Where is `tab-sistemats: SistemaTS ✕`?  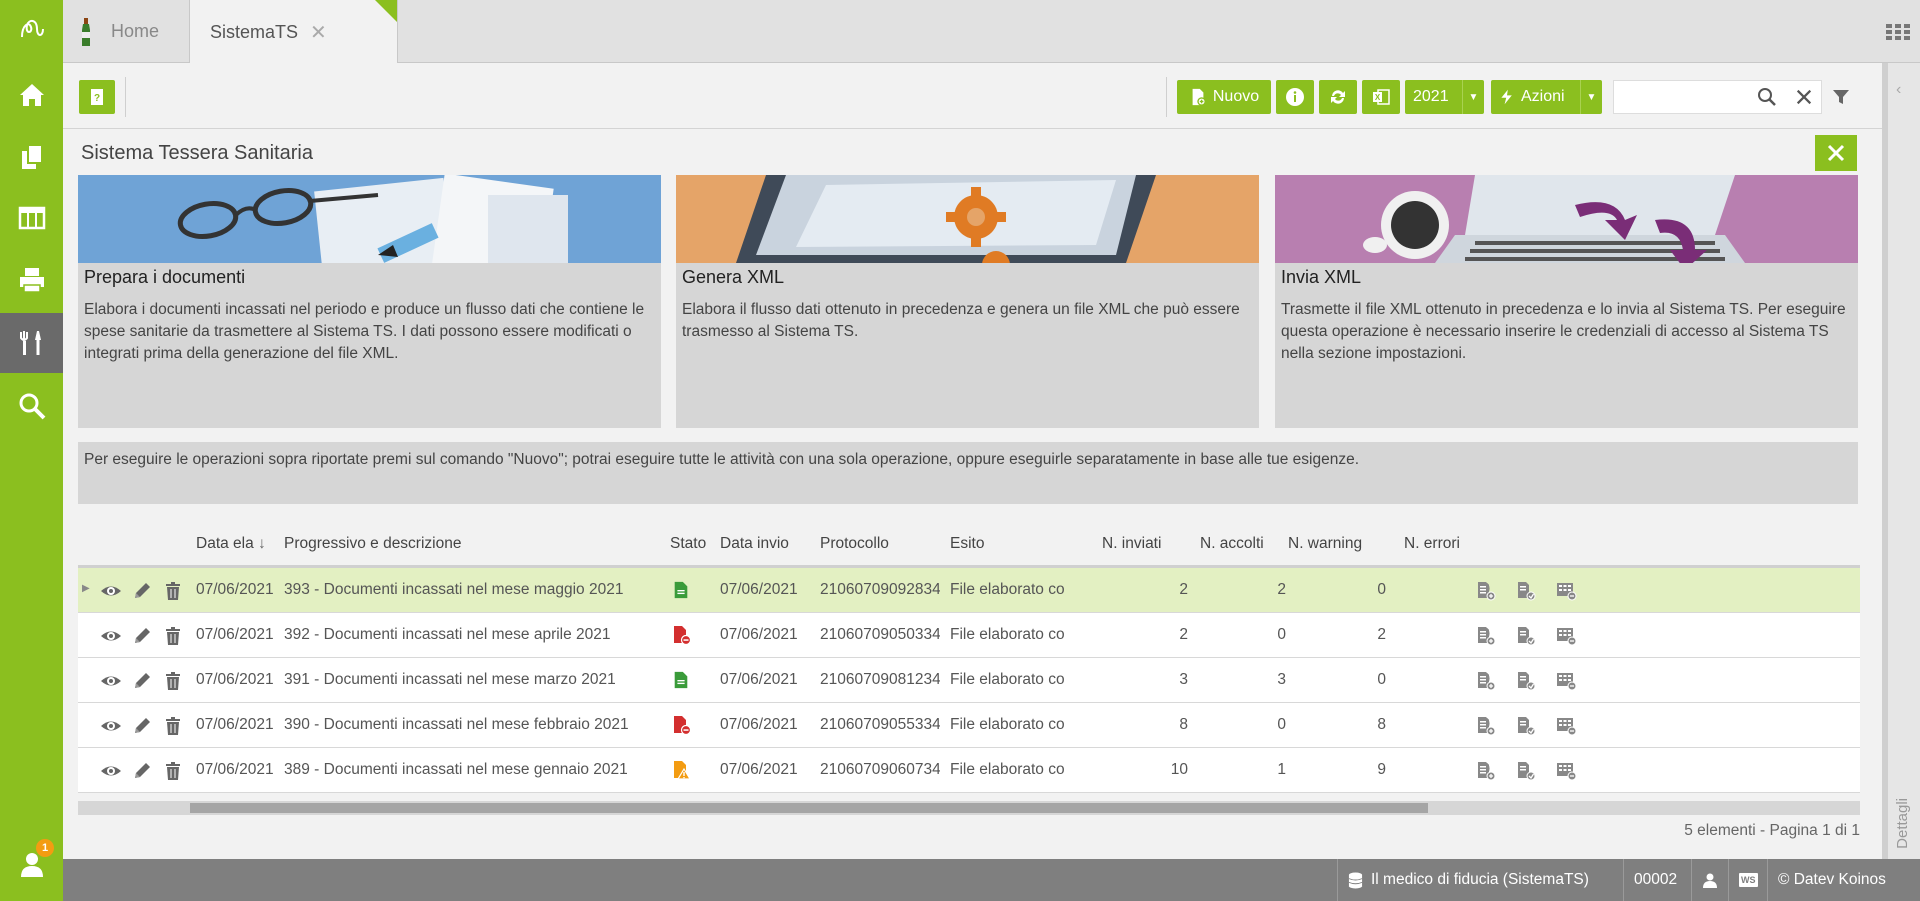
tab-sistemats: SistemaTS ✕ is located at coordinates (294, 32).